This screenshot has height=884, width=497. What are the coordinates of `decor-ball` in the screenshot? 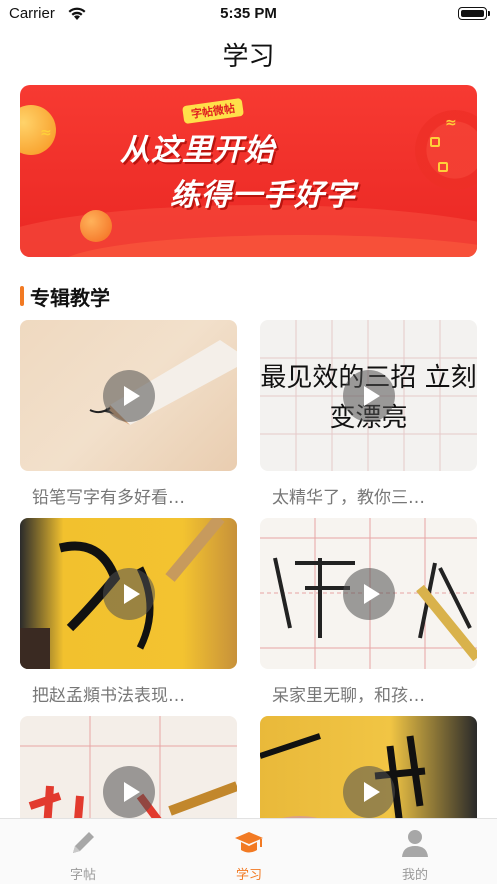 It's located at (96, 226).